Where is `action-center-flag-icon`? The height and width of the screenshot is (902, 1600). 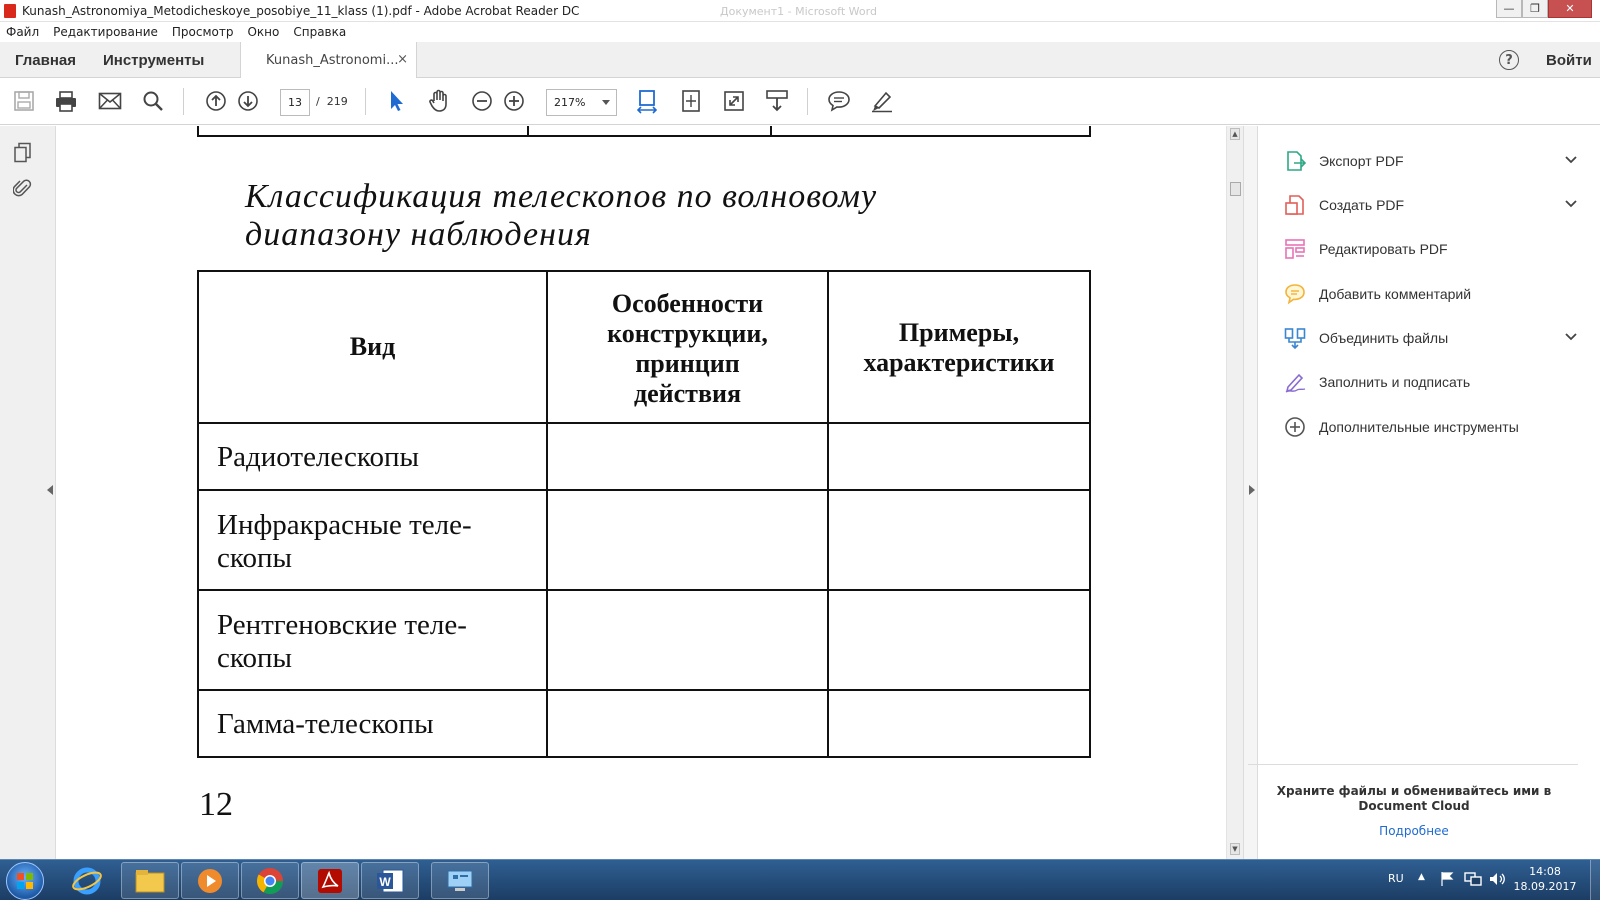
action-center-flag-icon is located at coordinates (1447, 880).